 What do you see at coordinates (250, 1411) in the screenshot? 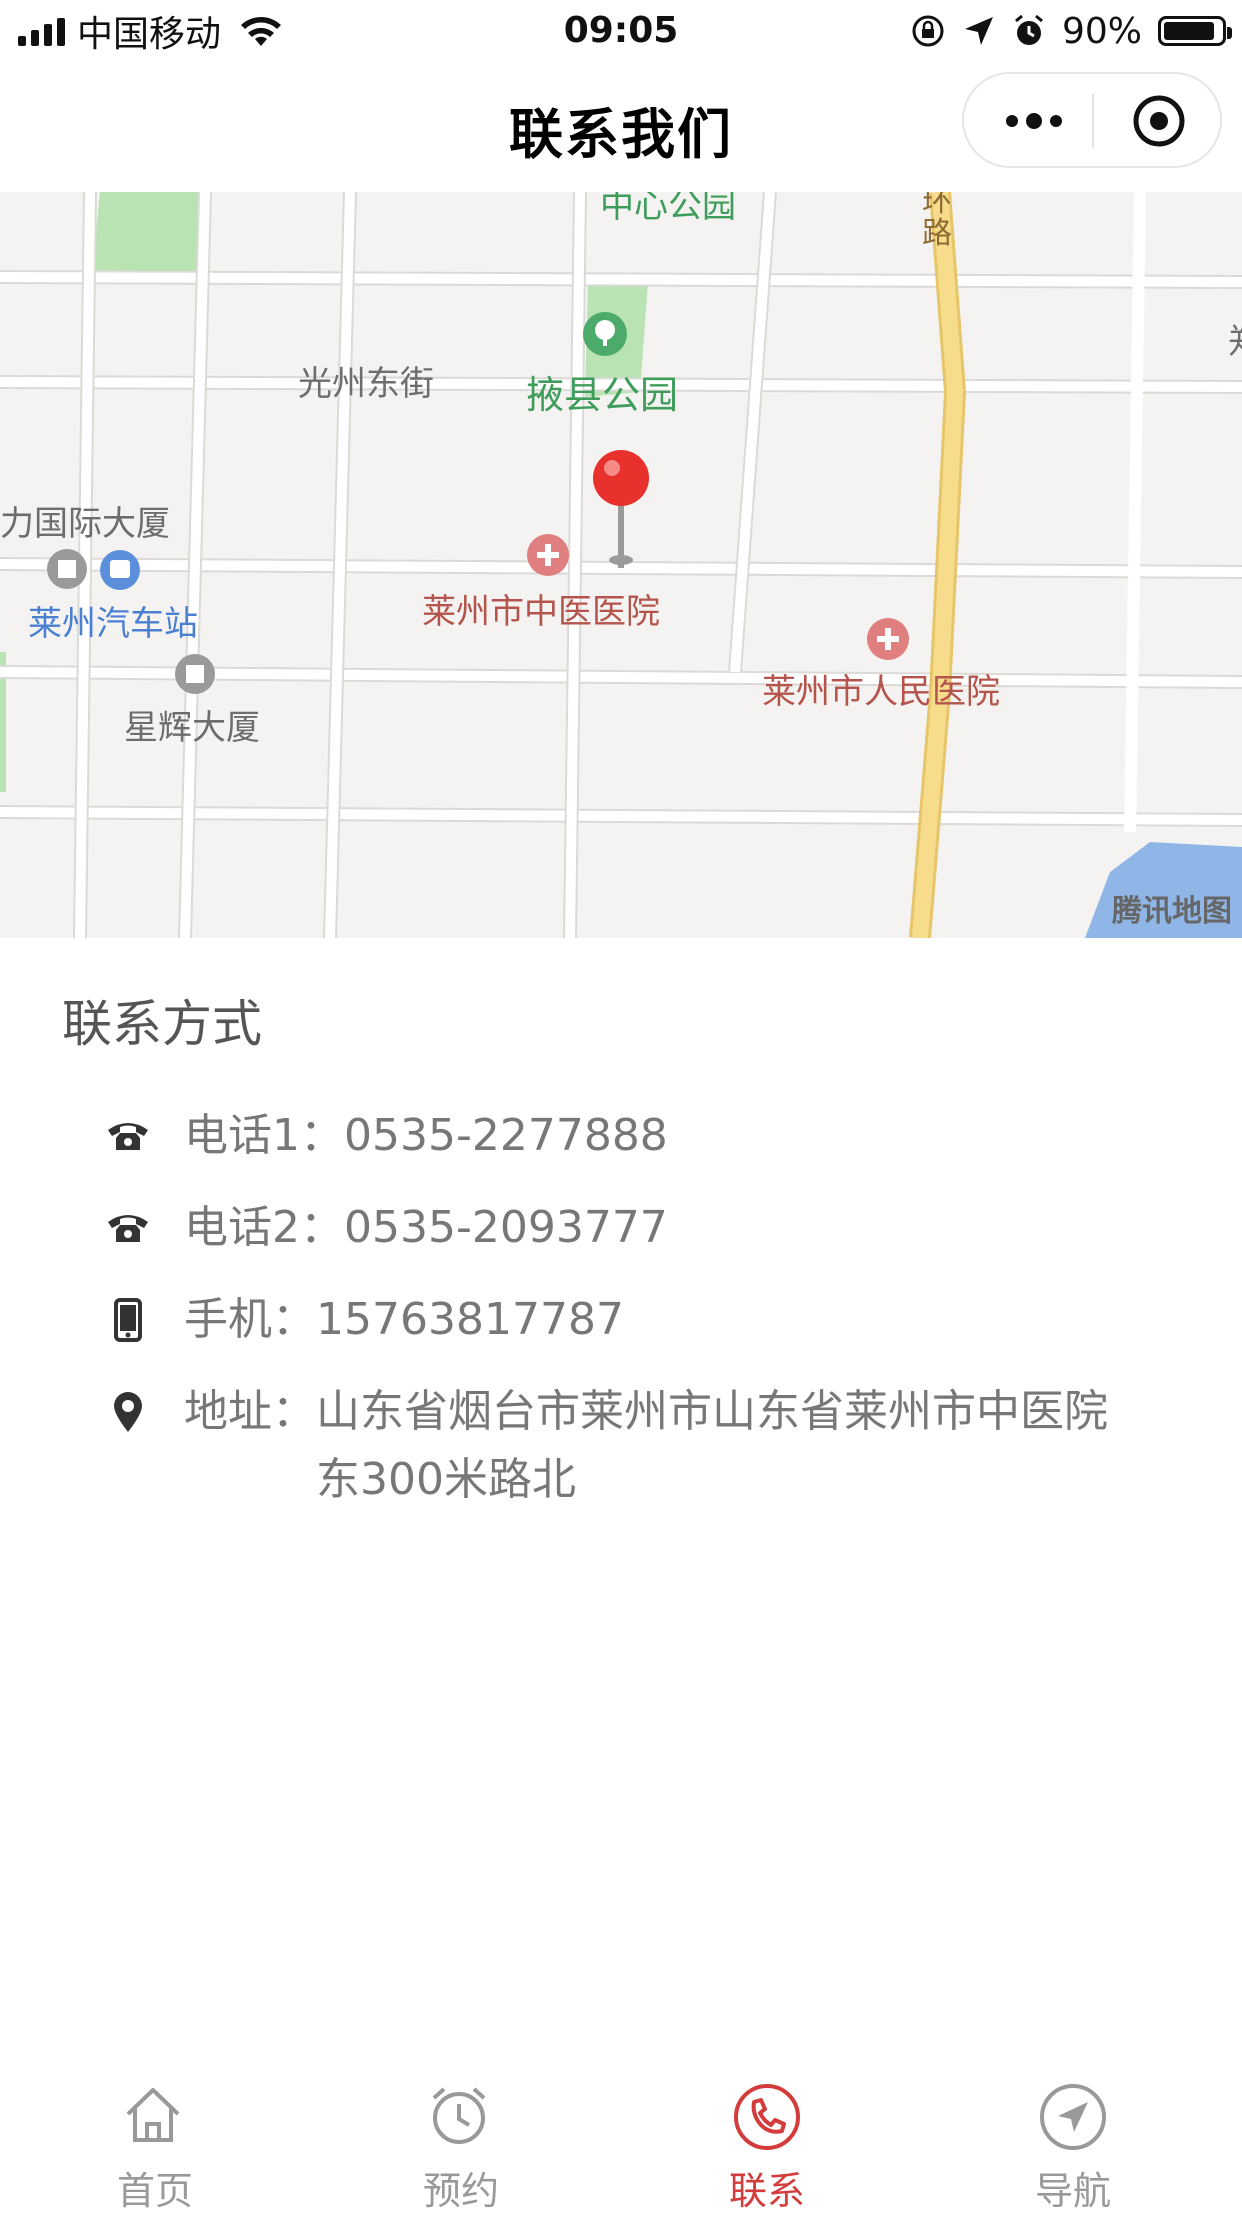
I see `address-label: 地址：` at bounding box center [250, 1411].